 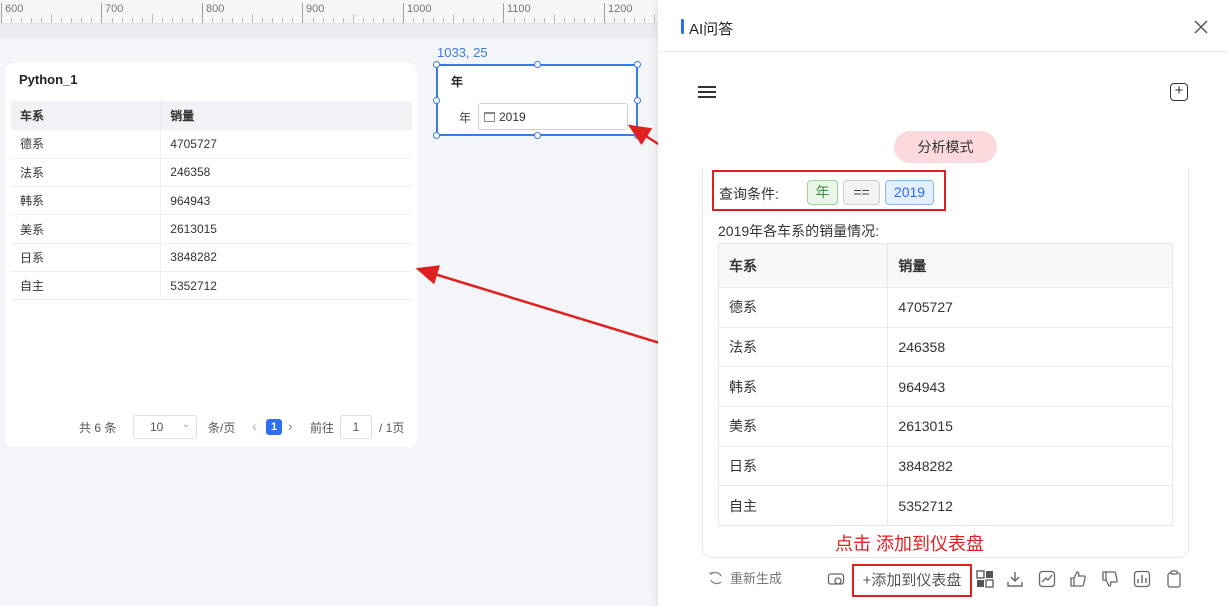 What do you see at coordinates (1030, 426) in the screenshot?
I see `table-cell: 2613015` at bounding box center [1030, 426].